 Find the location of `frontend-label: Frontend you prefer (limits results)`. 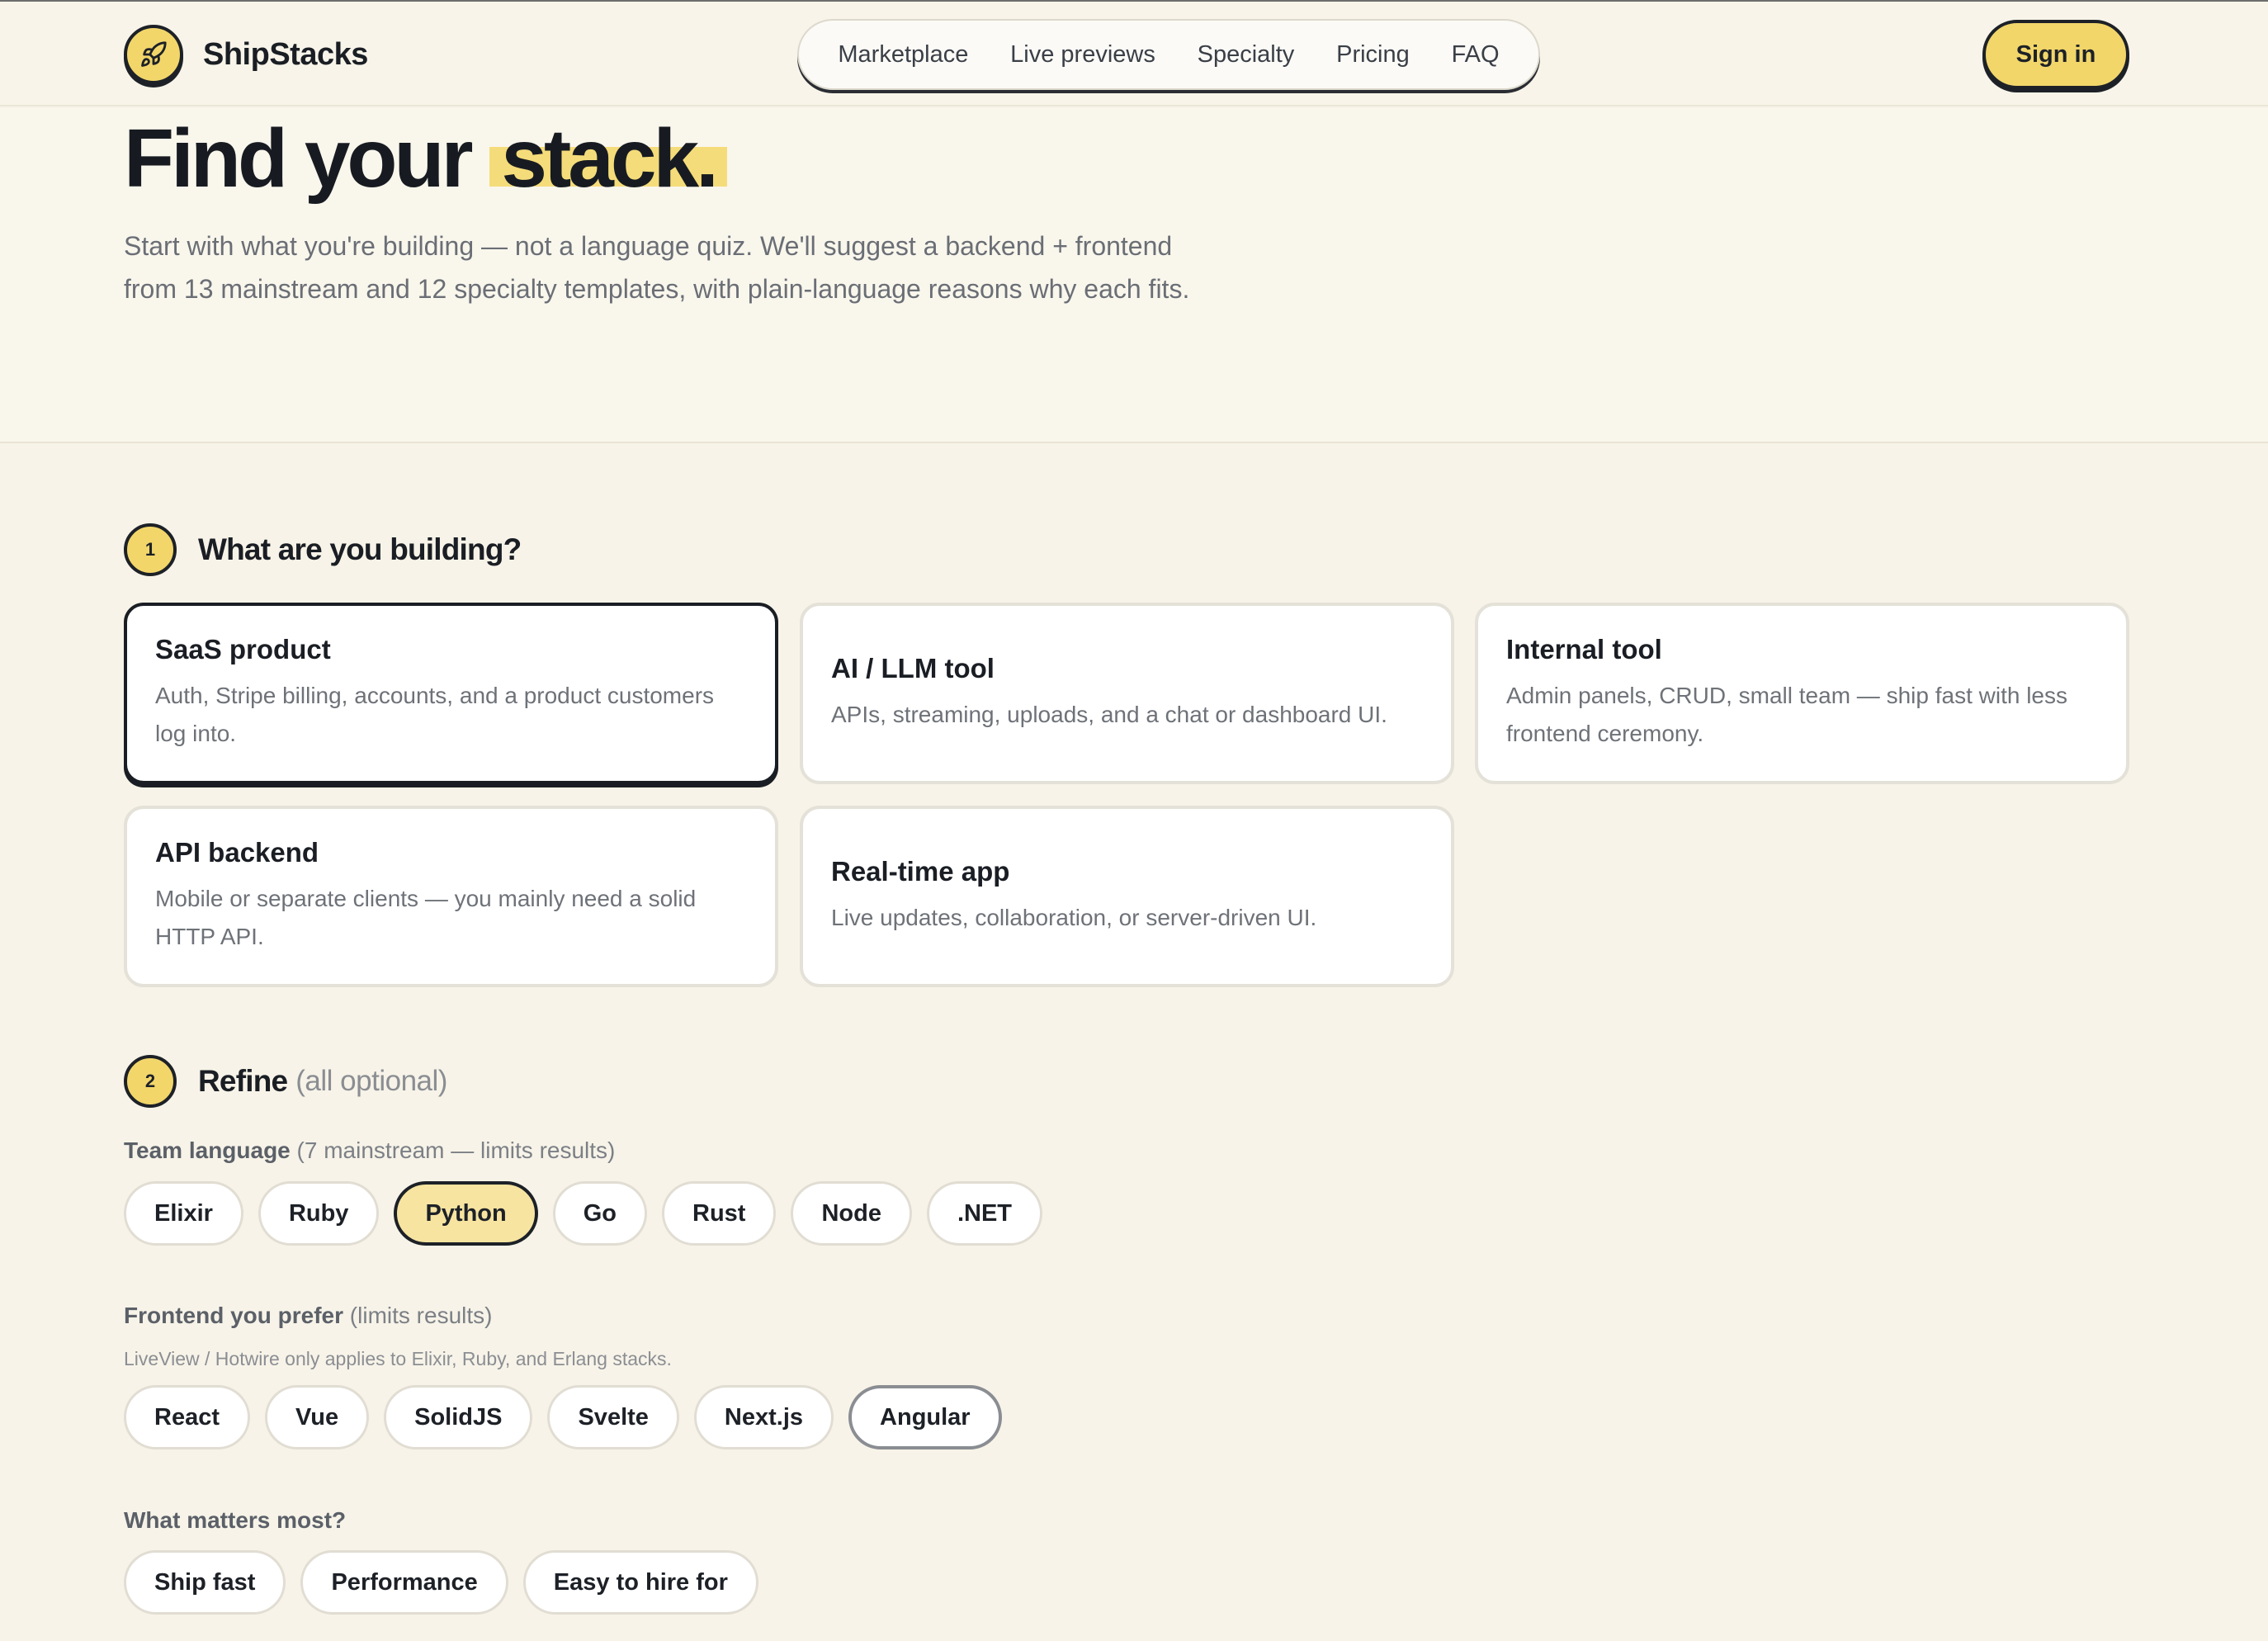

frontend-label: Frontend you prefer (limits results) is located at coordinates (308, 1316).